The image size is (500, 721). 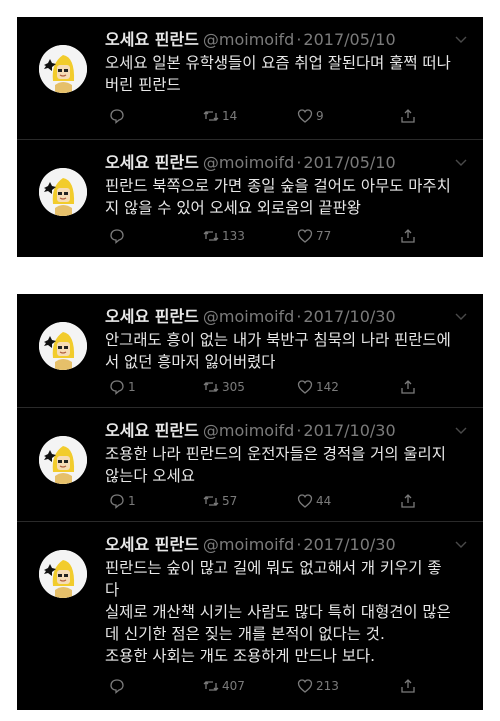 What do you see at coordinates (230, 501) in the screenshot?
I see `retweet-count: 57` at bounding box center [230, 501].